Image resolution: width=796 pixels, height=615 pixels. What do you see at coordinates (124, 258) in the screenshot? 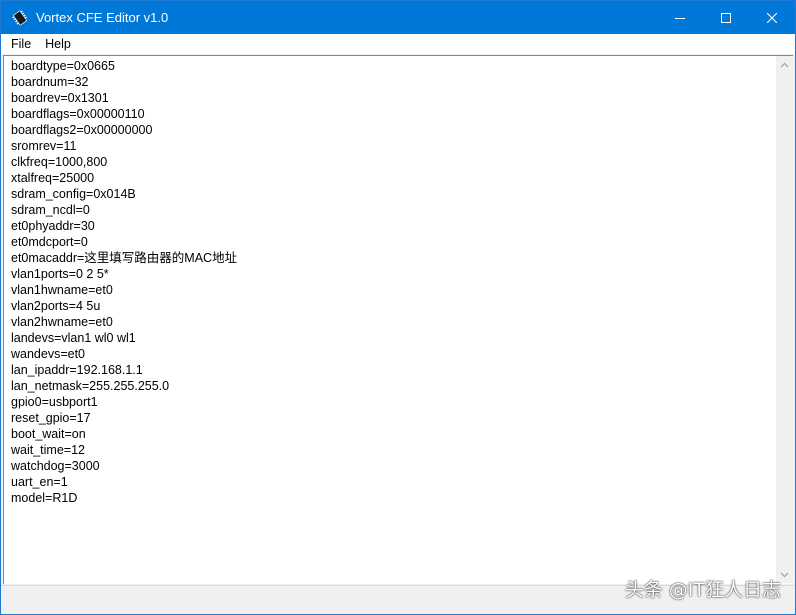
I see `editor-line: et0macaddr=这里填写路由器的MAC地址` at bounding box center [124, 258].